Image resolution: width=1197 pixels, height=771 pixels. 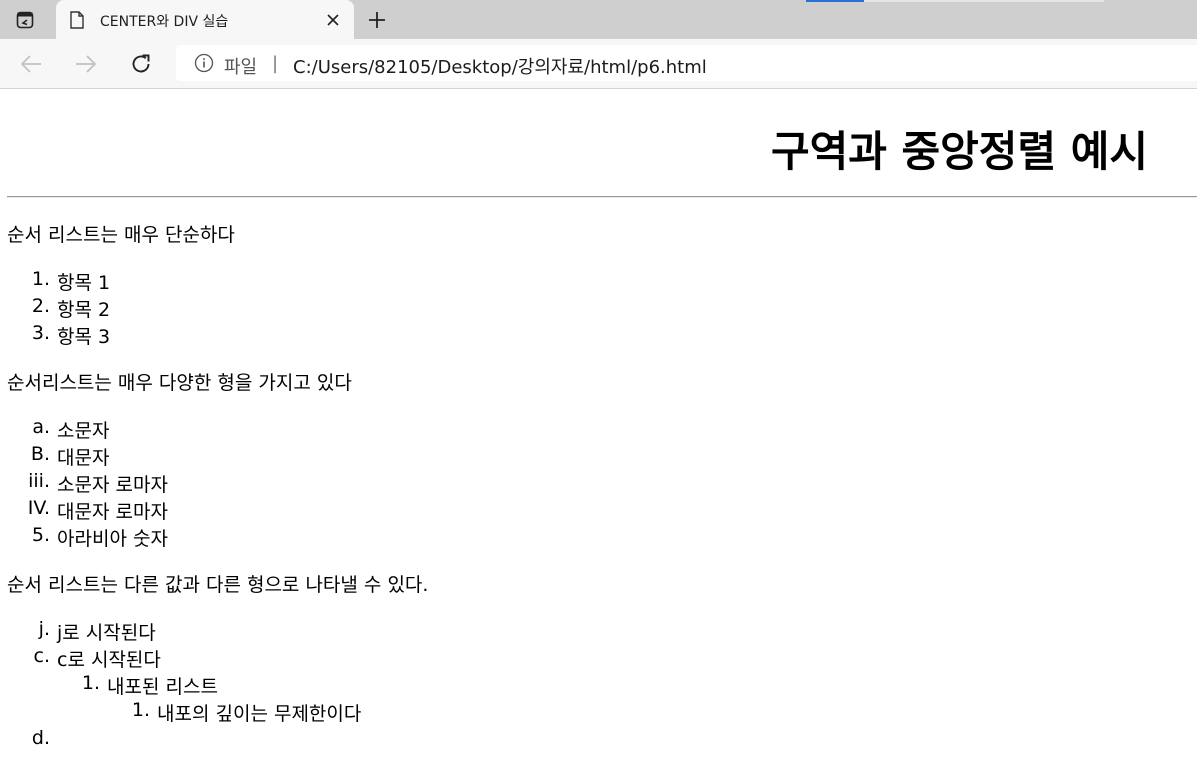 What do you see at coordinates (84, 283) in the screenshot?
I see `list-item-text: 항목 1` at bounding box center [84, 283].